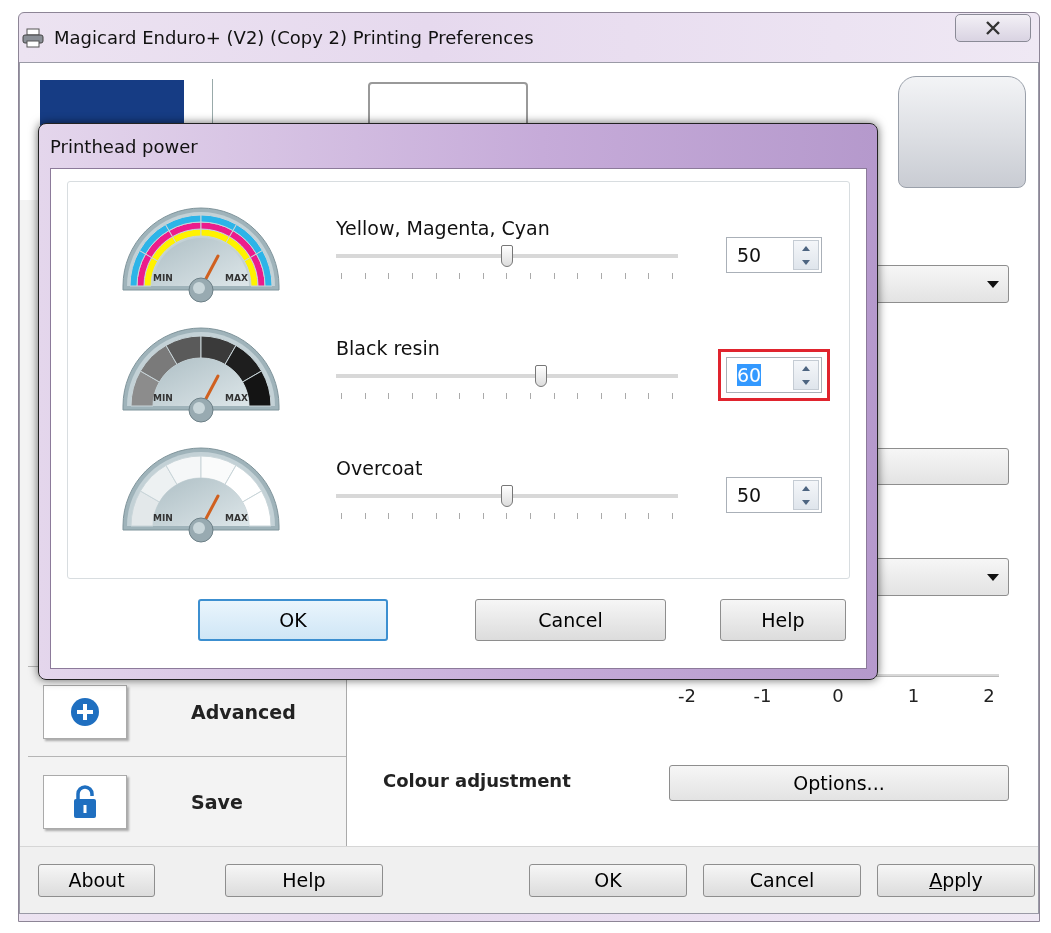 The width and height of the screenshot is (1051, 933). Describe the element at coordinates (989, 695) in the screenshot. I see `scale-tick-label: 2` at that location.